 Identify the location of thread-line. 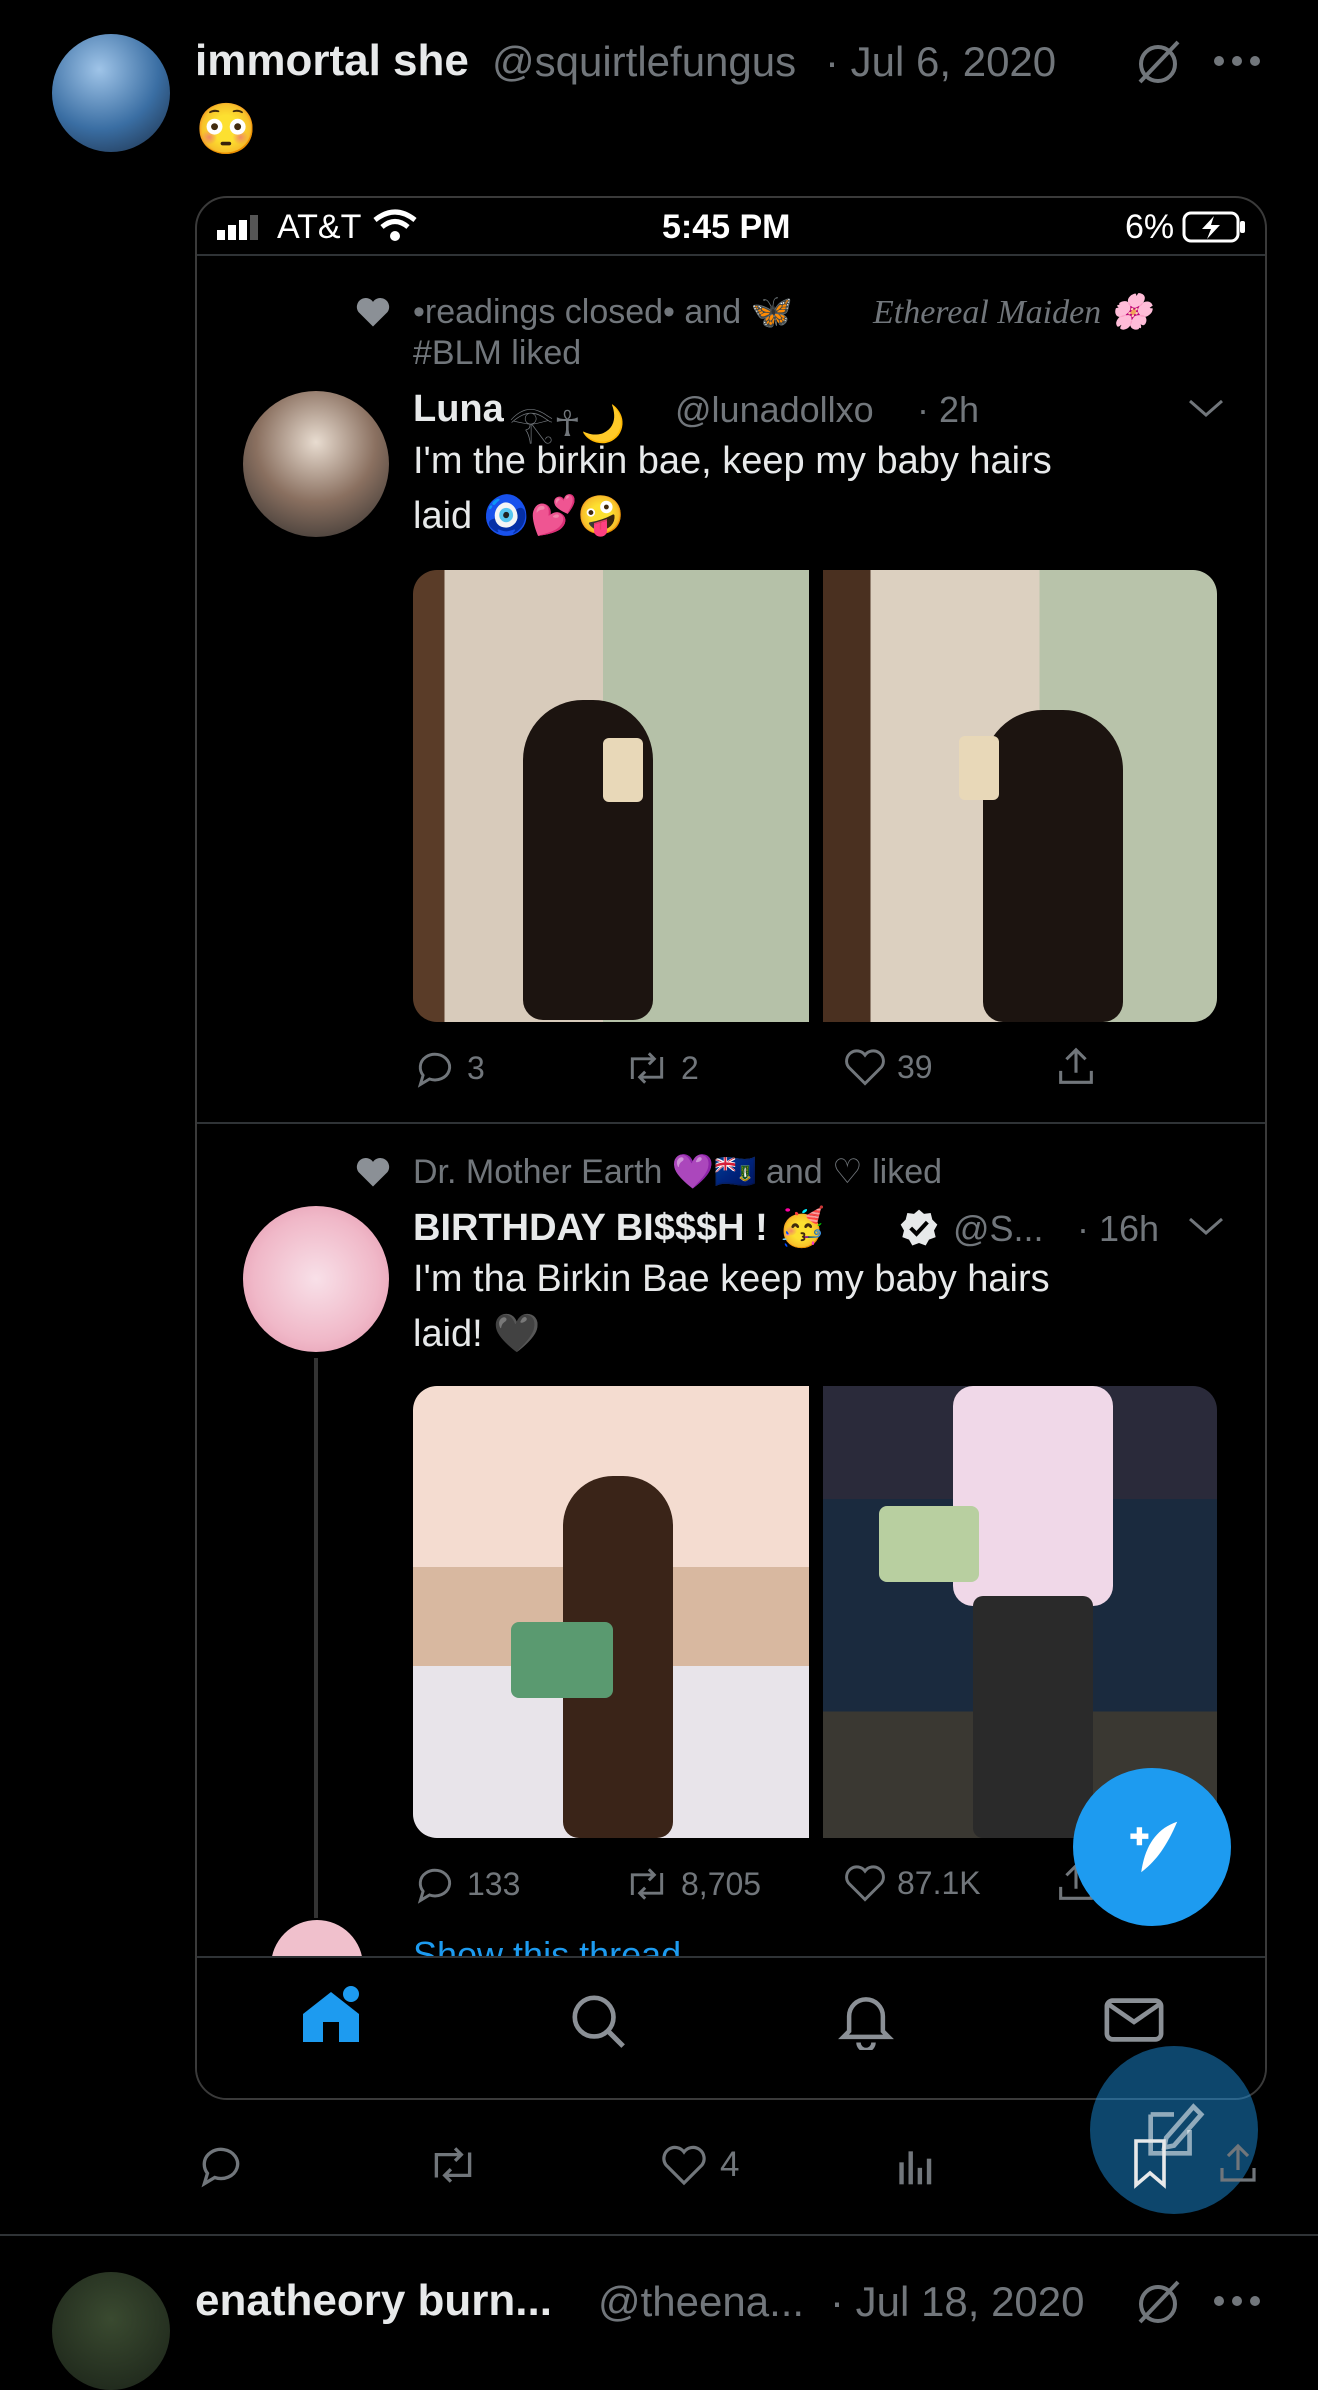
(316, 1638).